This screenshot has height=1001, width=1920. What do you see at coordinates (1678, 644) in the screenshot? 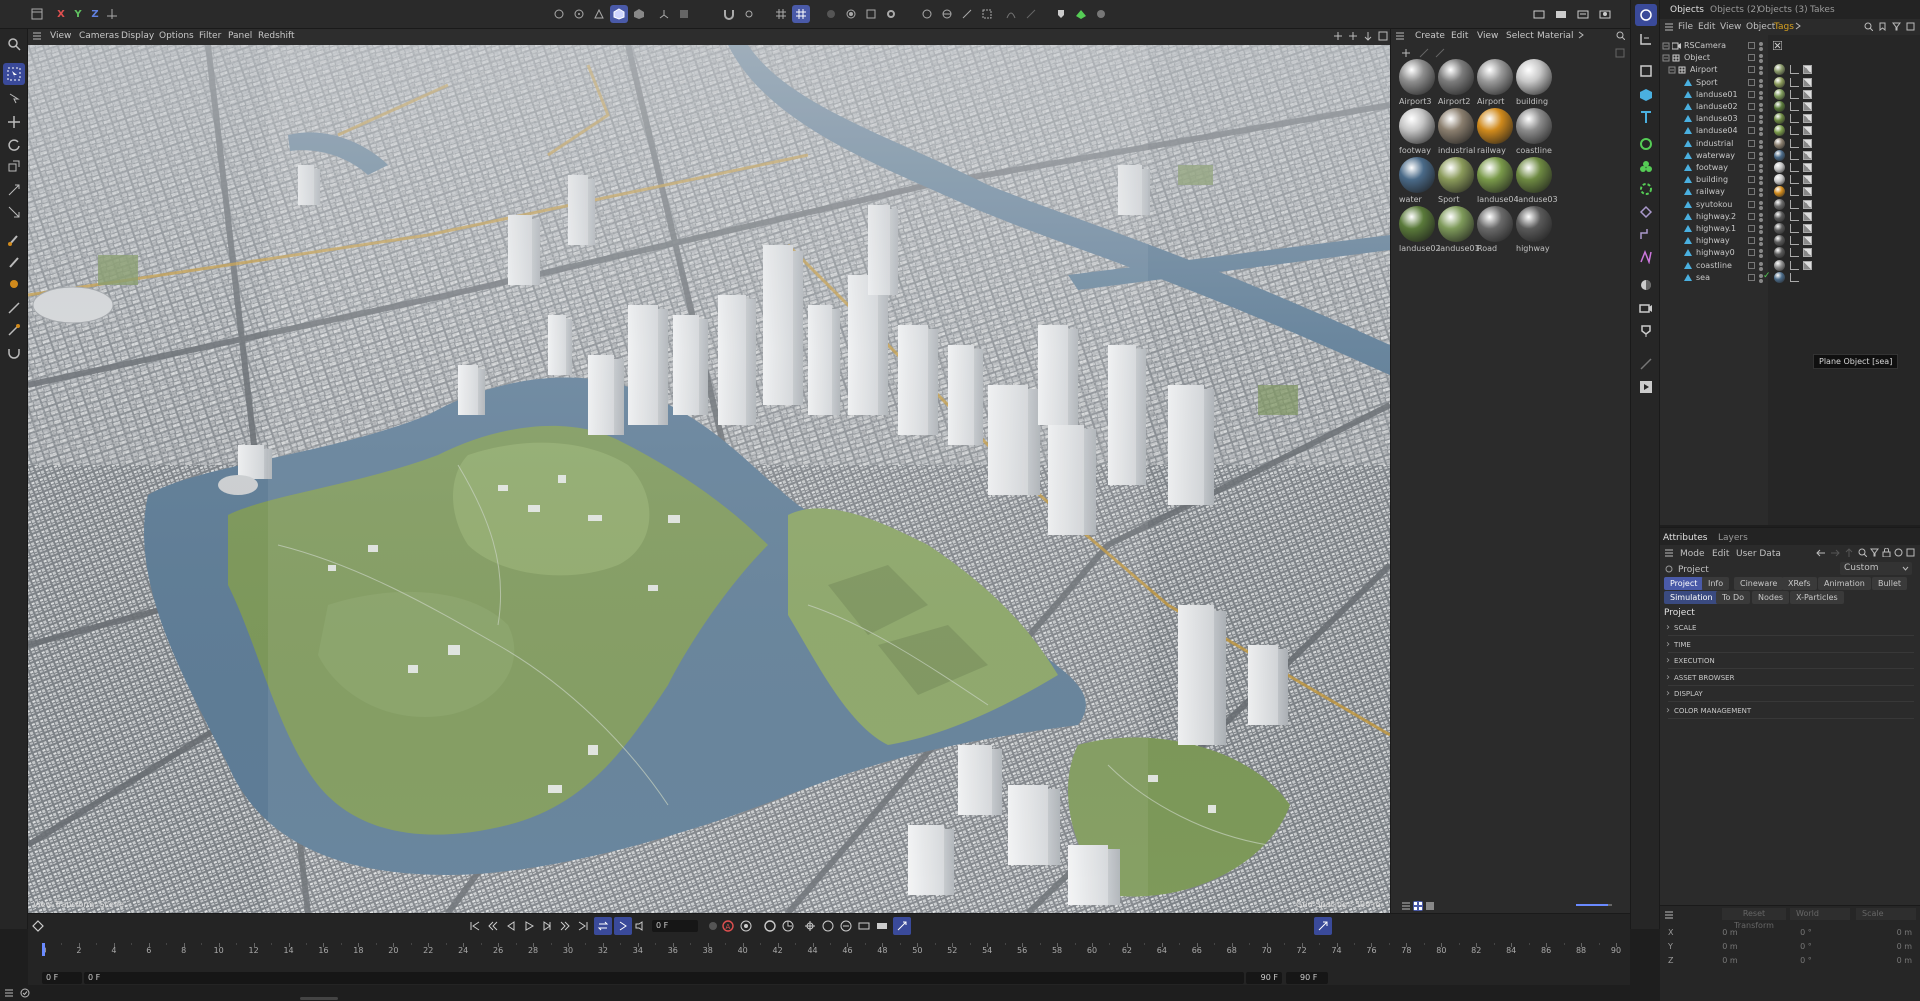
I see `attr-section-header: TIME` at bounding box center [1678, 644].